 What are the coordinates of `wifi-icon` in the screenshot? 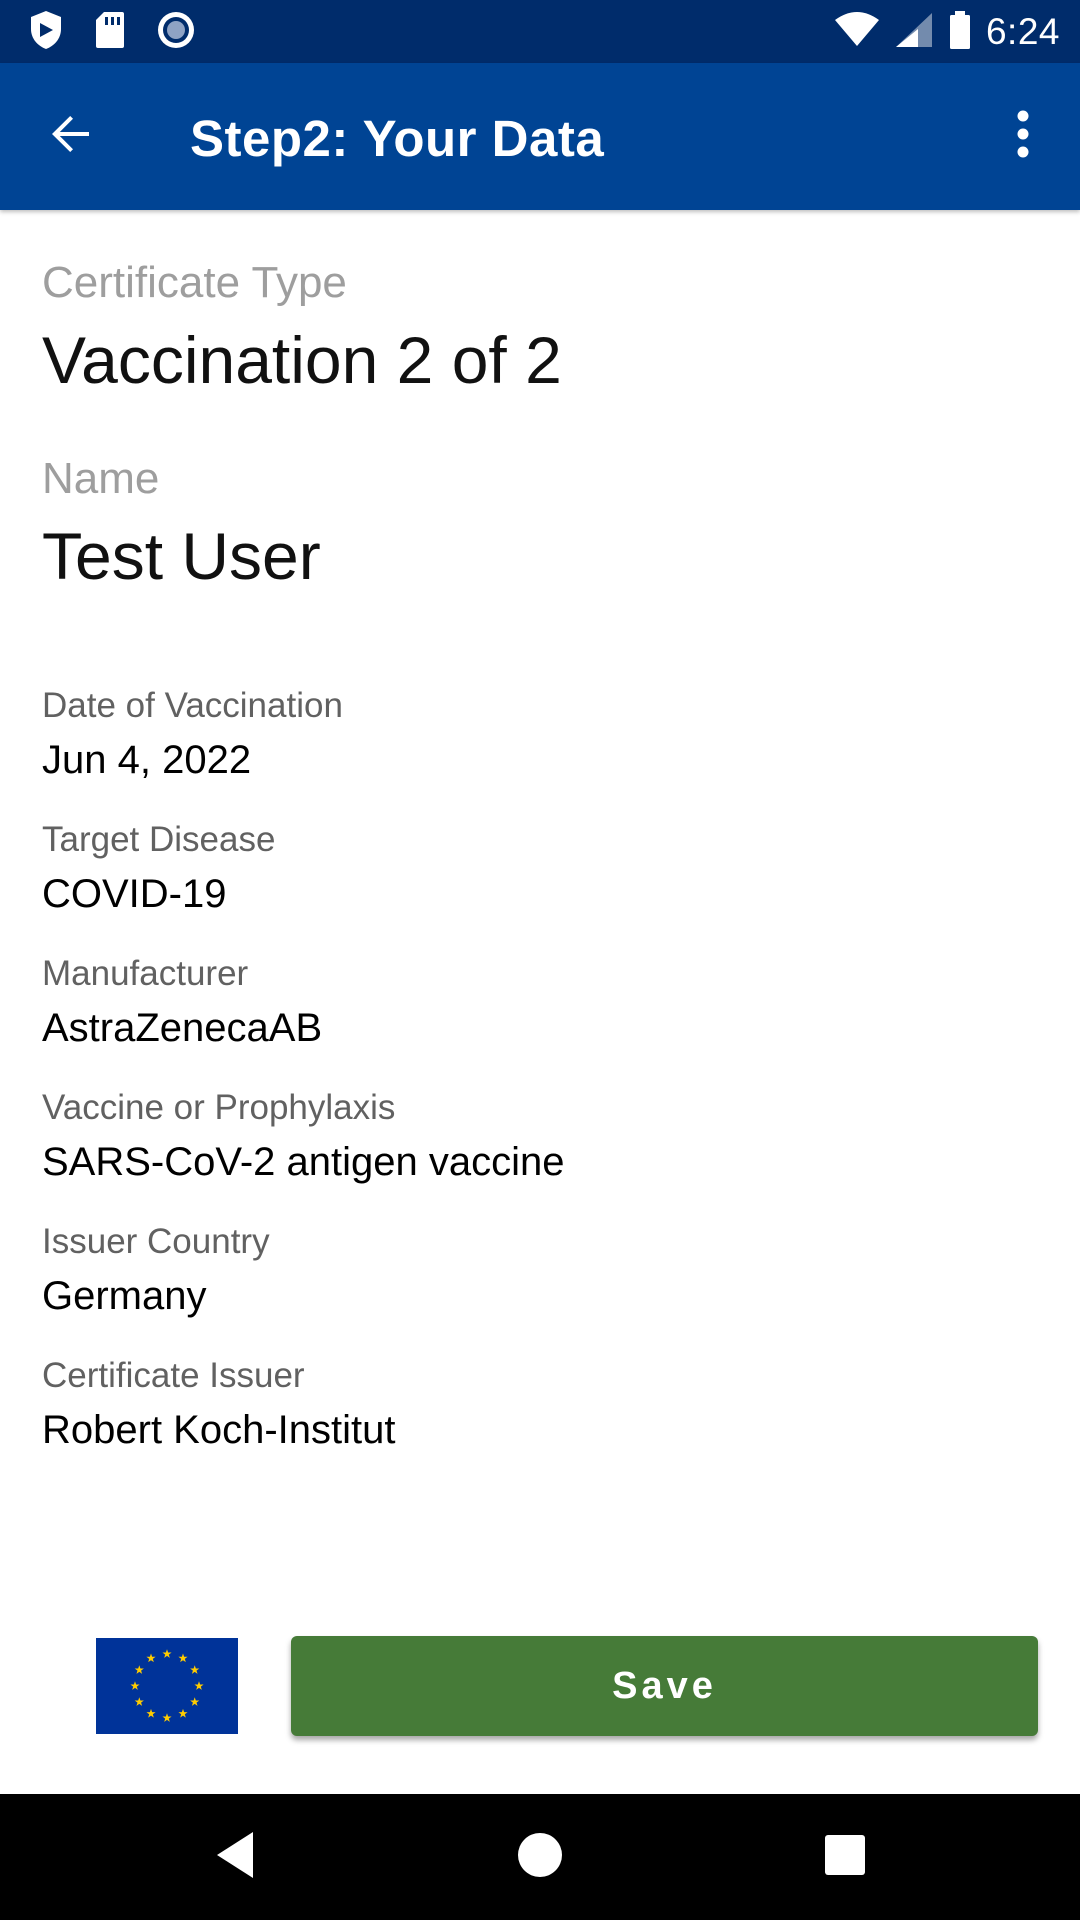 It's located at (857, 32).